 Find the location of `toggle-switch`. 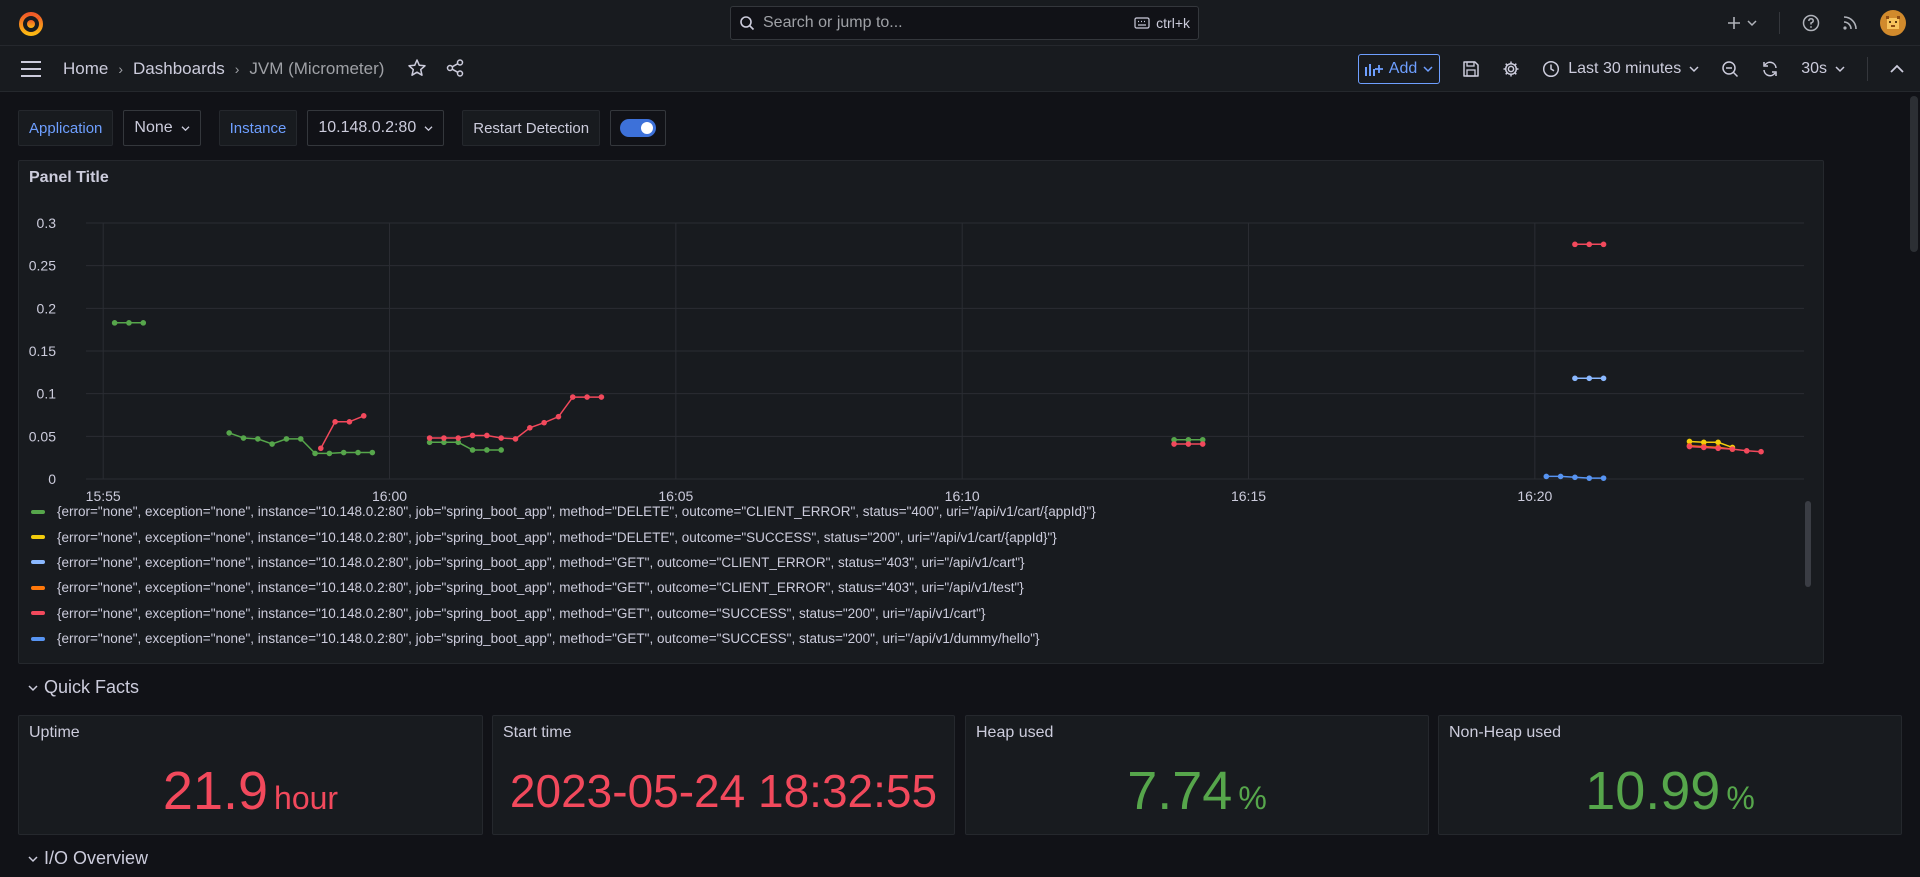

toggle-switch is located at coordinates (638, 128).